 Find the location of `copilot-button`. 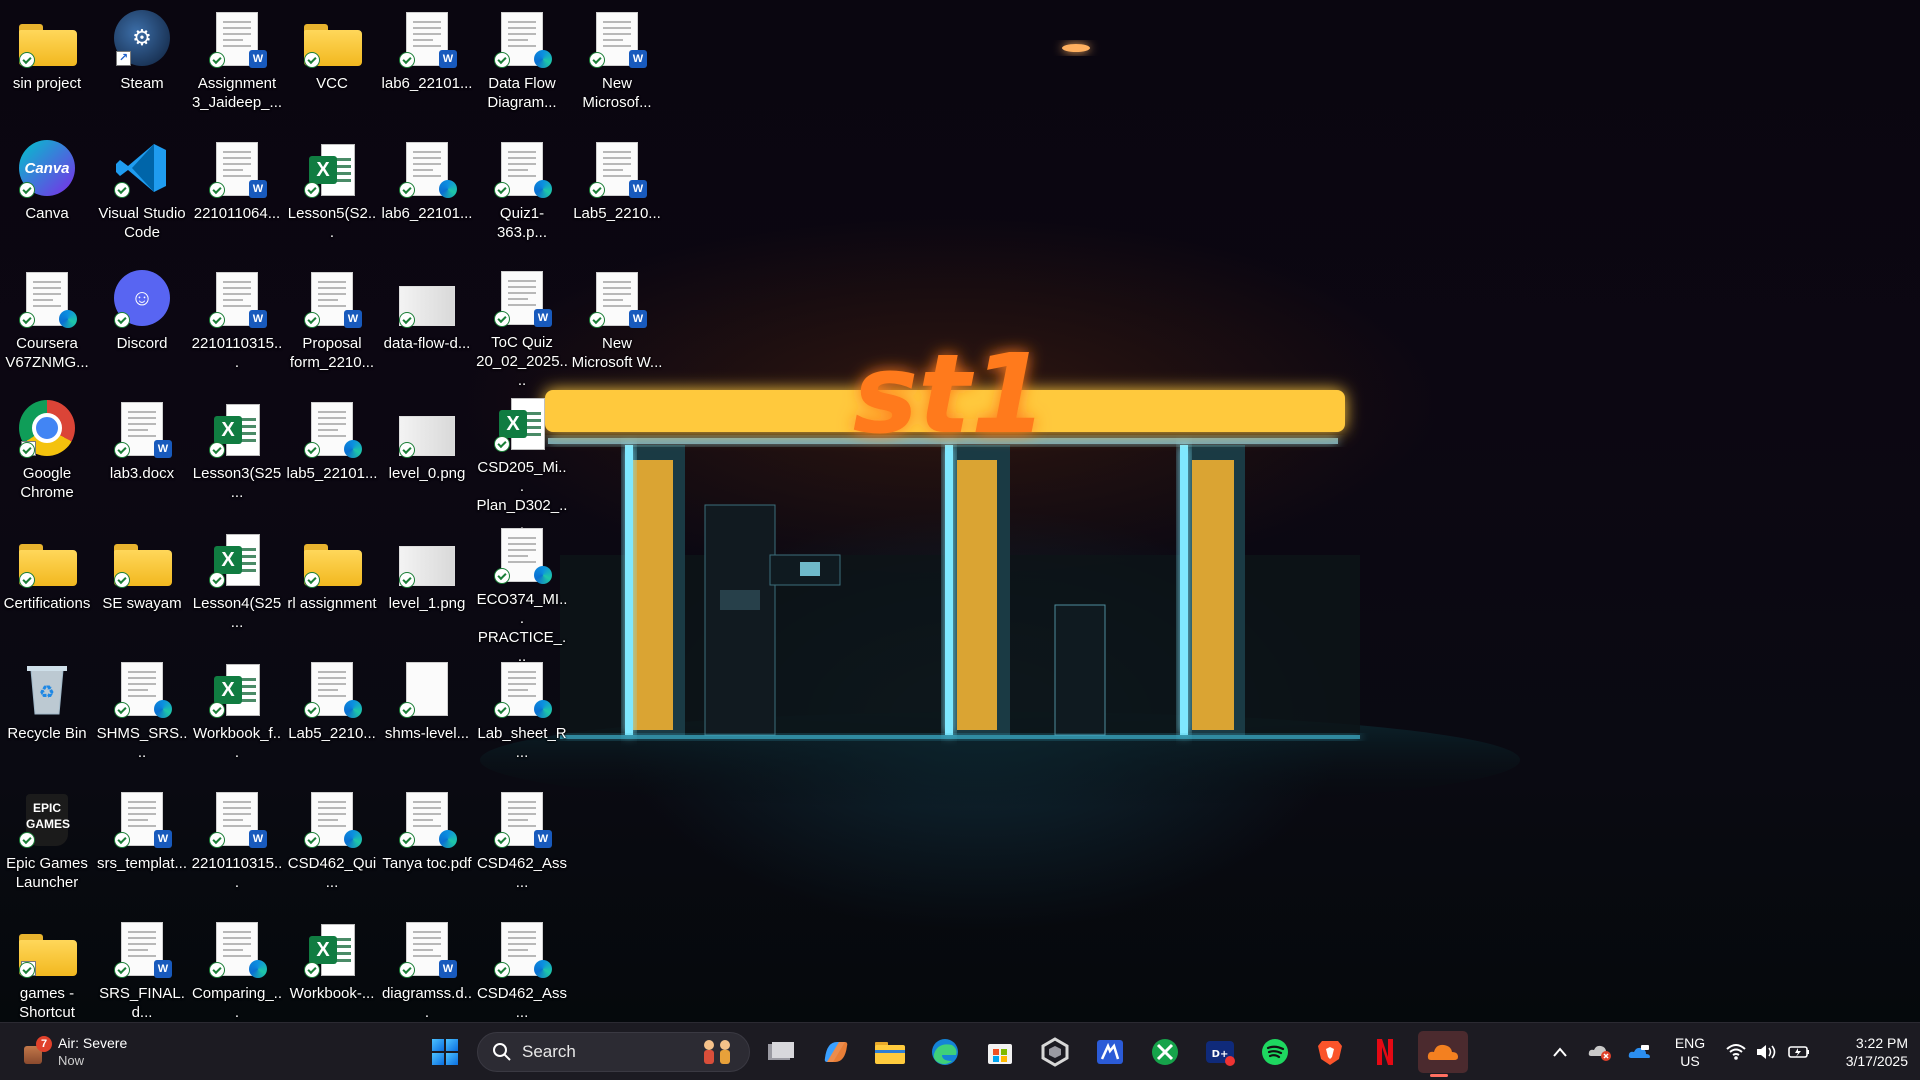

copilot-button is located at coordinates (836, 1052).